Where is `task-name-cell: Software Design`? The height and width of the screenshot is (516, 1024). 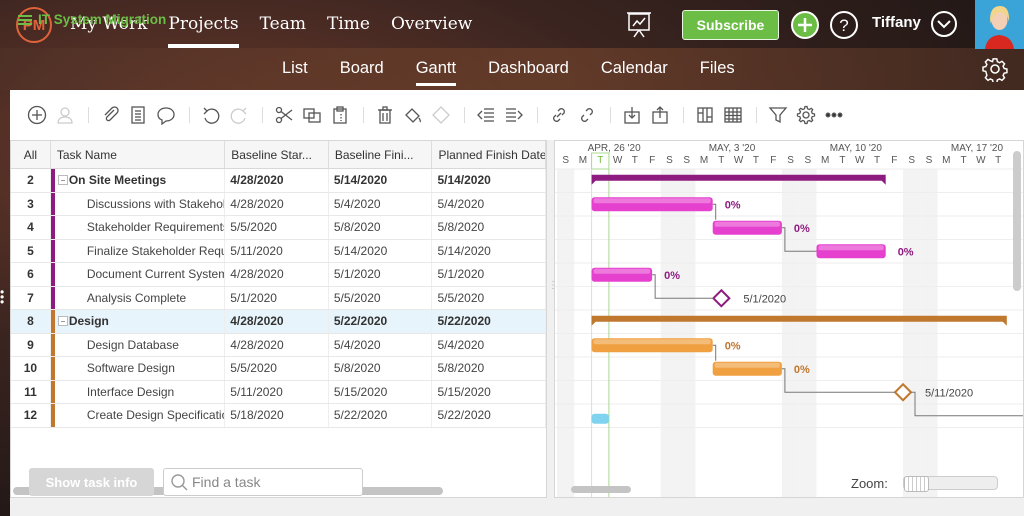
task-name-cell: Software Design is located at coordinates (138, 368).